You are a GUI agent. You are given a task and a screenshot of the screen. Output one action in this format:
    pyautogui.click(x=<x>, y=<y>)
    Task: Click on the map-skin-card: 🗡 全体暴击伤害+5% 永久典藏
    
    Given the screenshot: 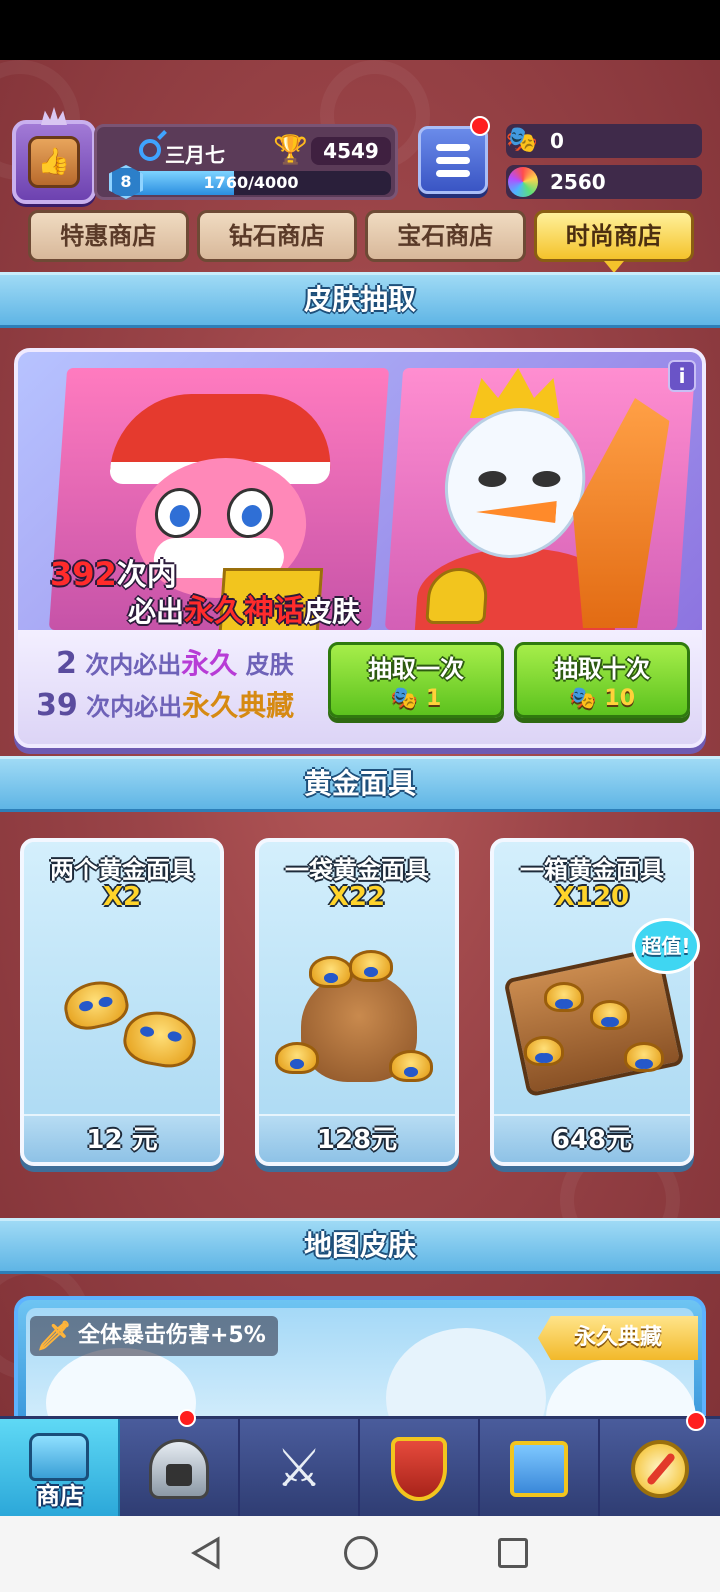 What is the action you would take?
    pyautogui.click(x=360, y=1361)
    